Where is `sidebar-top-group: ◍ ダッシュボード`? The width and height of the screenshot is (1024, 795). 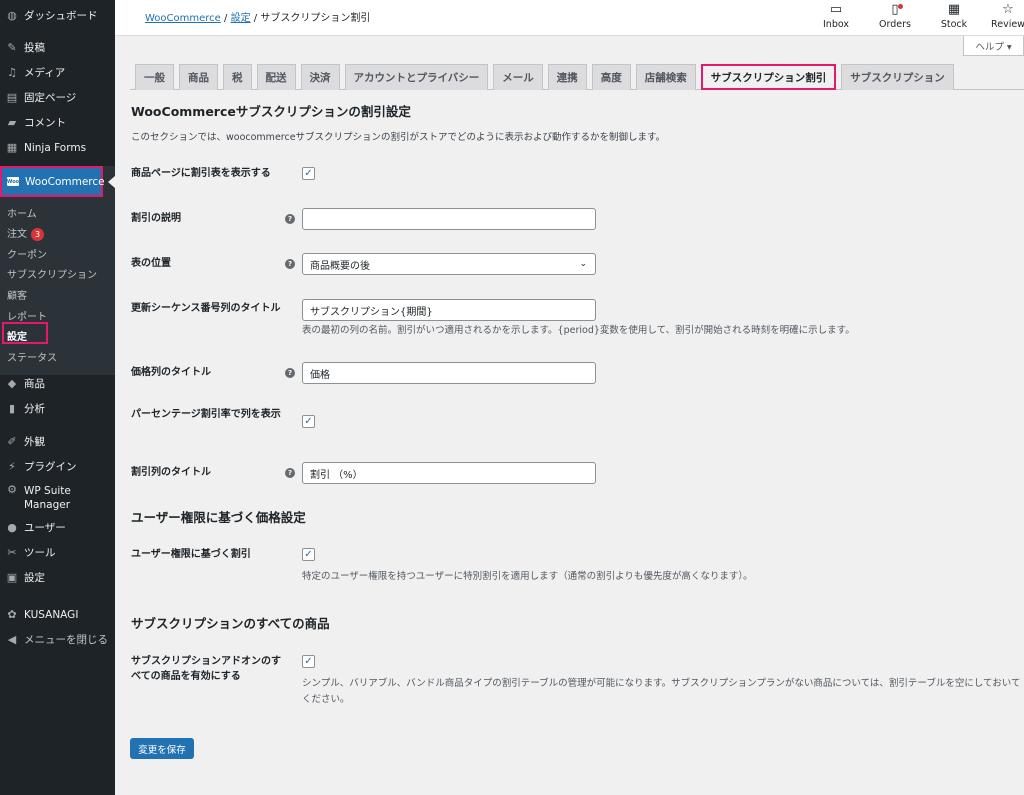
sidebar-top-group: ◍ ダッシュボード is located at coordinates (57, 15).